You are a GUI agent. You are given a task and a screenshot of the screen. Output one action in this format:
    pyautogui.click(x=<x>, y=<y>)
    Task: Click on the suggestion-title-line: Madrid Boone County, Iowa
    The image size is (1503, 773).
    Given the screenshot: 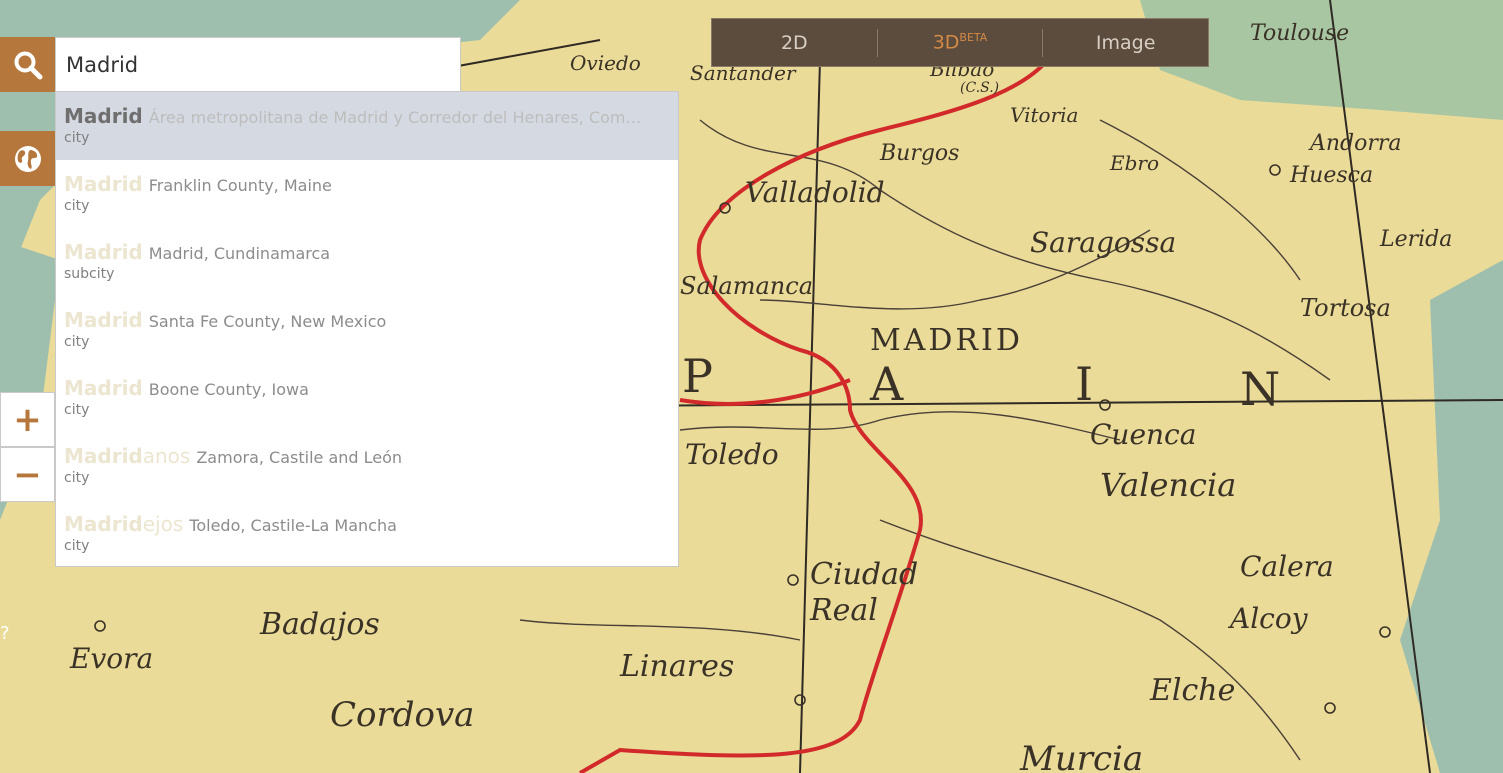 What is the action you would take?
    pyautogui.click(x=367, y=388)
    